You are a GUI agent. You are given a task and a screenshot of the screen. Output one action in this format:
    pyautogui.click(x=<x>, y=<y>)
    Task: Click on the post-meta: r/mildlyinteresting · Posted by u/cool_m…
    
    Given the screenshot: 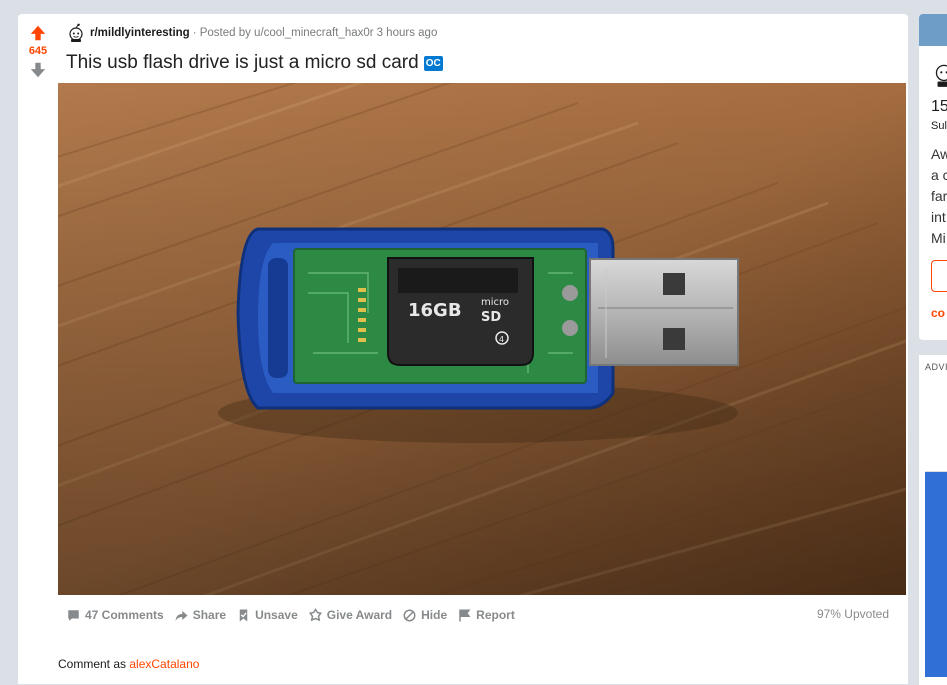 What is the action you would take?
    pyautogui.click(x=251, y=33)
    